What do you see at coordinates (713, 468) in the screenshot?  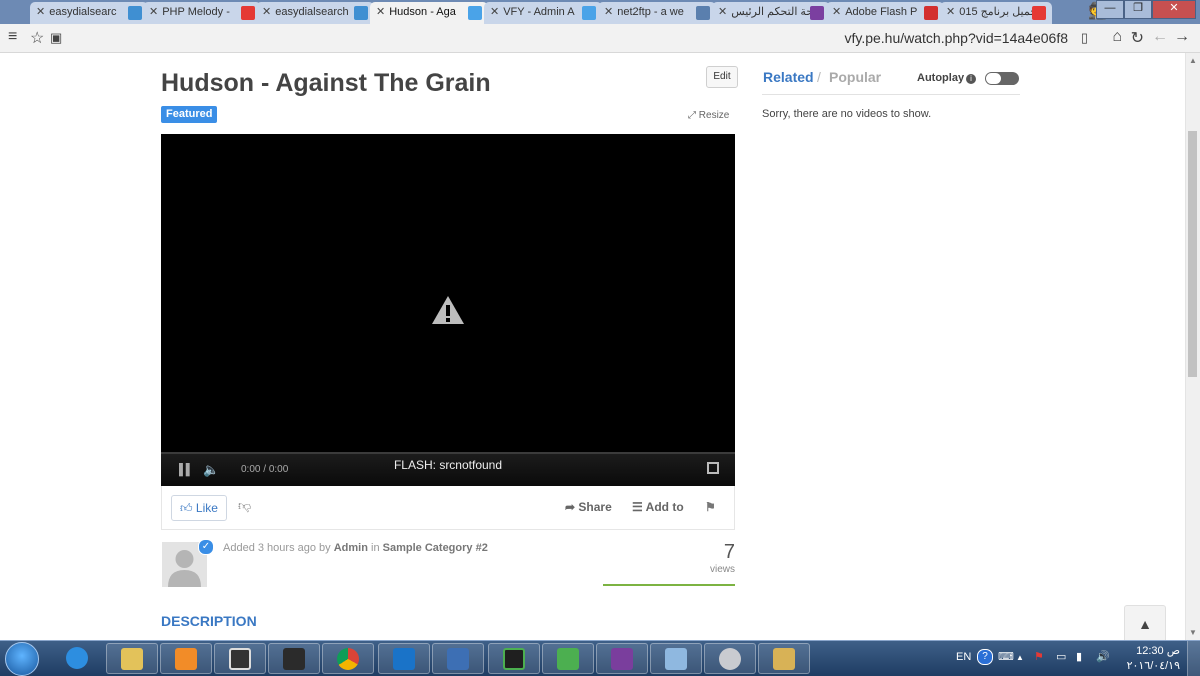 I see `fullscreen-icon` at bounding box center [713, 468].